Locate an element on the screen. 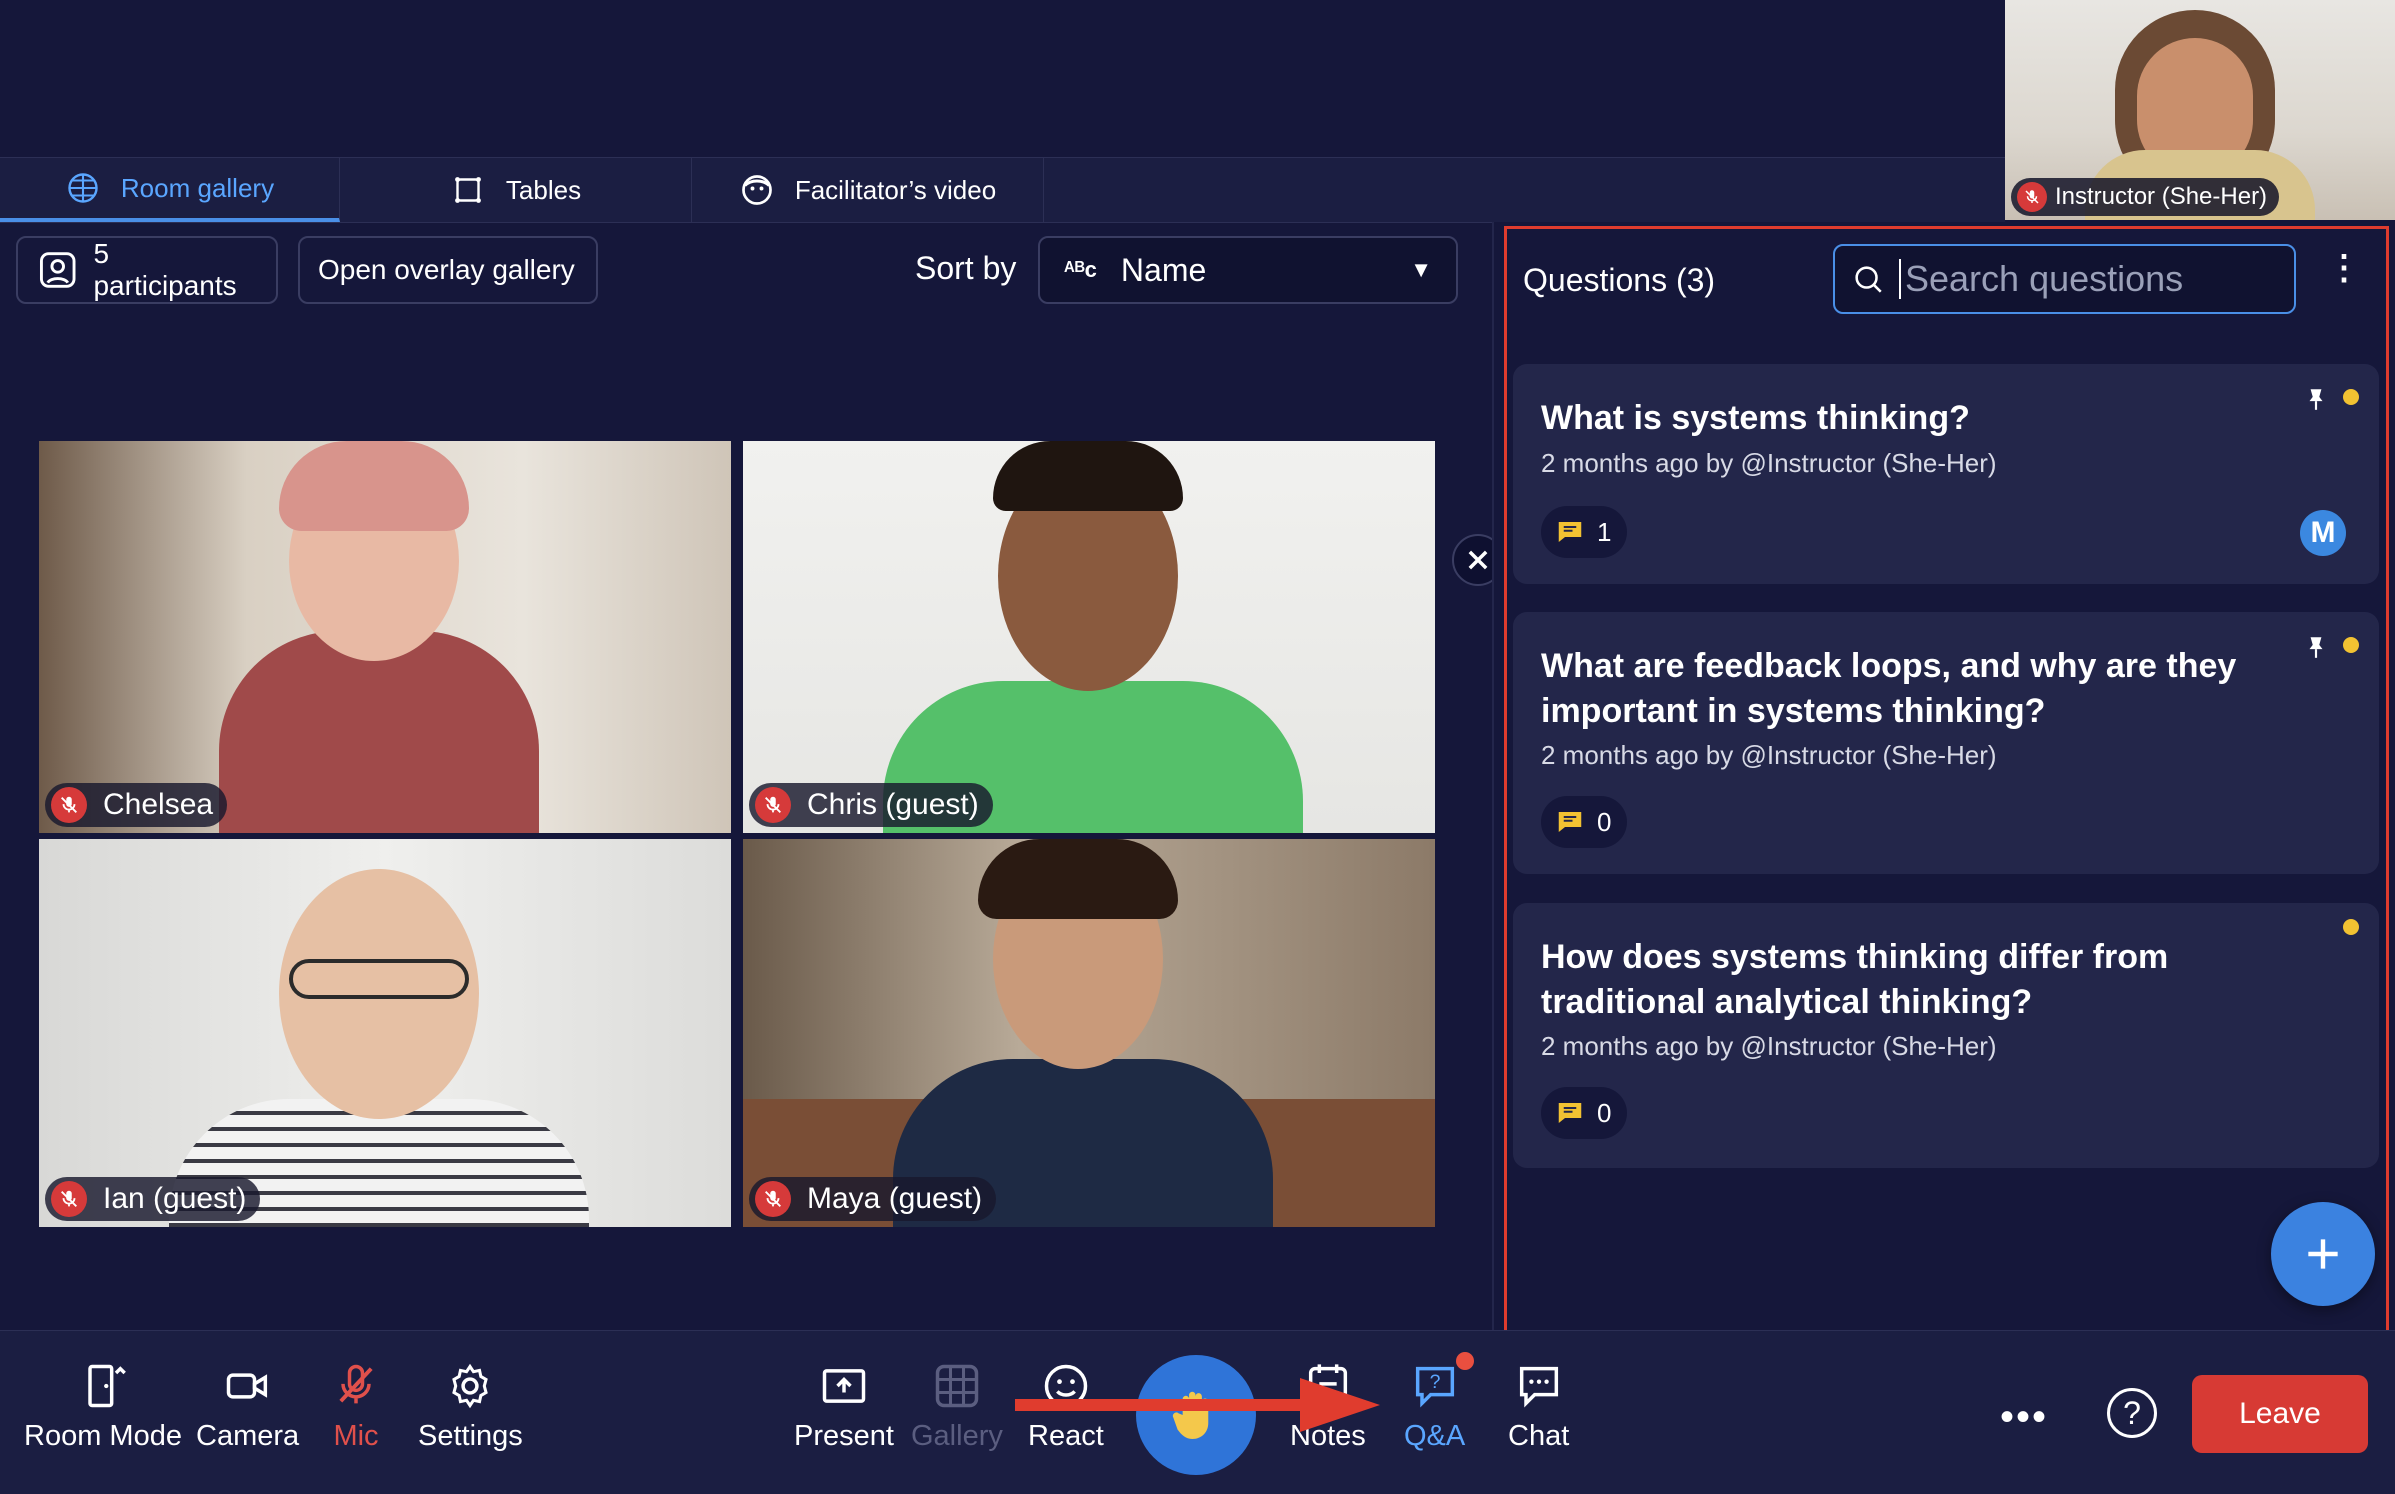  participant-tile: Chris (guest) is located at coordinates (1089, 637).